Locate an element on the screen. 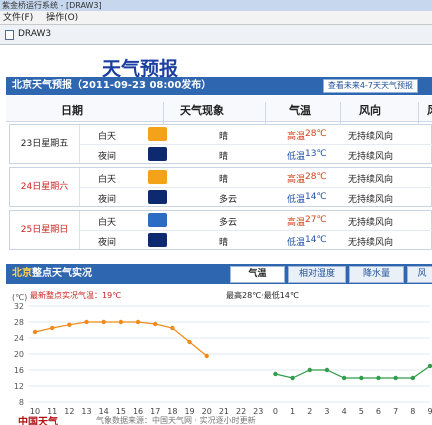  y-tick-label: 8 is located at coordinates (21, 402).